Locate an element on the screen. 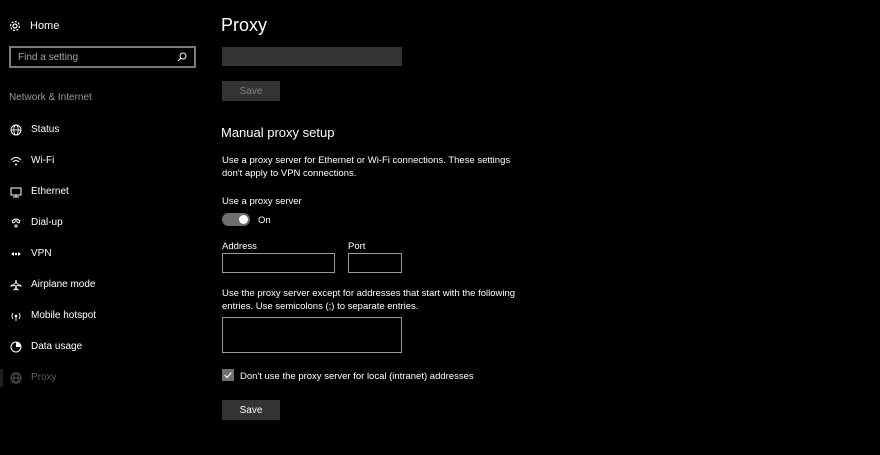 This screenshot has height=455, width=880. sidebar-item-wifi: Wi-Fi is located at coordinates (102, 160).